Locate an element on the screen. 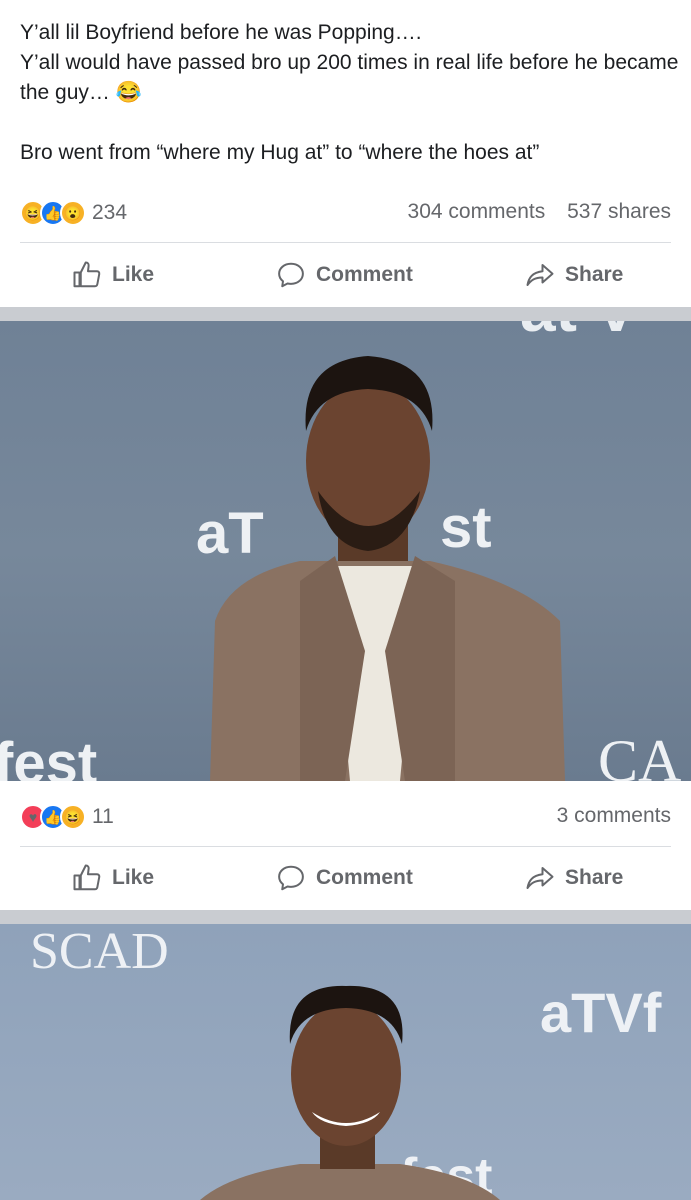 The image size is (691, 1200). reaction-count: 234 is located at coordinates (110, 212).